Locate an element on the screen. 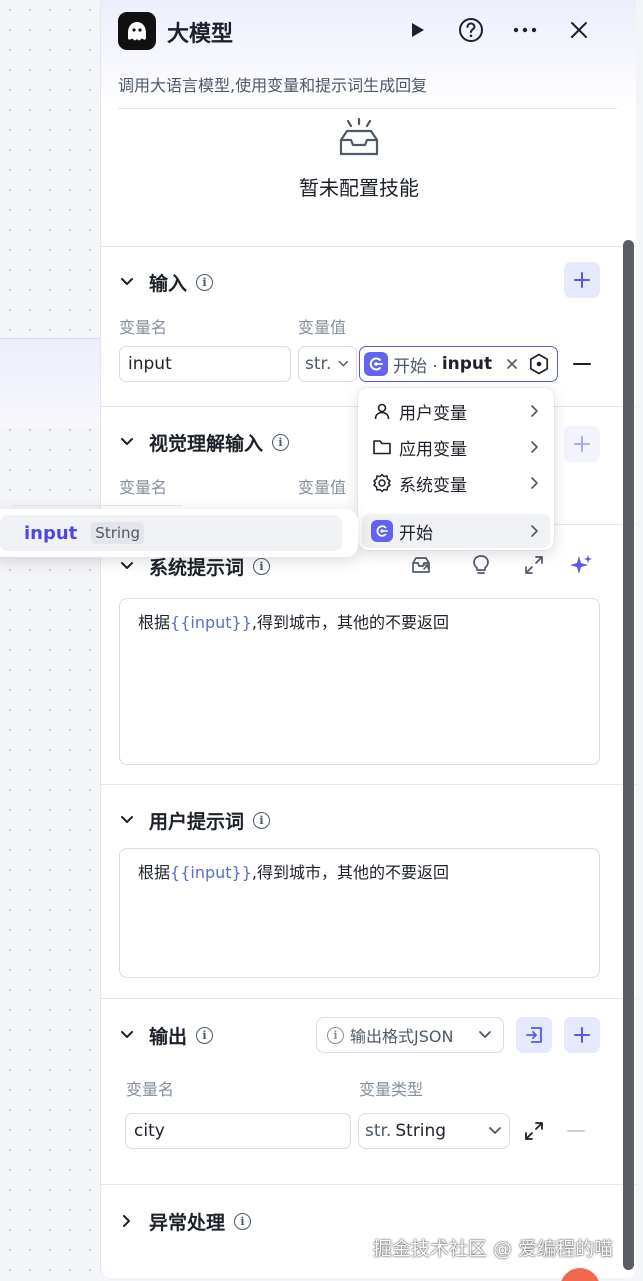 The width and height of the screenshot is (643, 1281). type-label: String is located at coordinates (421, 1131).